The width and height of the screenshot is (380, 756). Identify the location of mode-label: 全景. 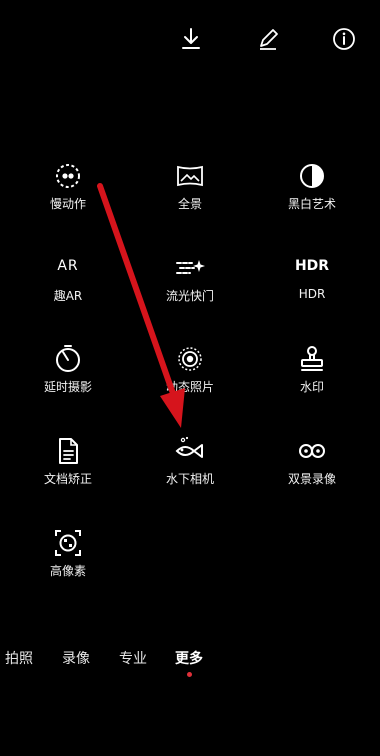
(189, 204).